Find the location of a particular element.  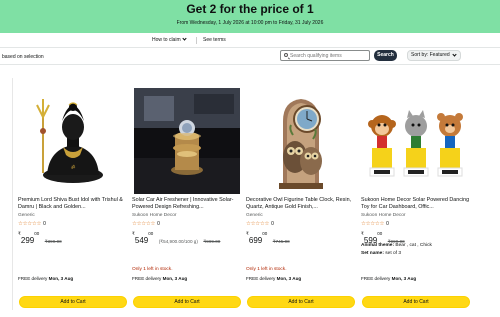

search-field is located at coordinates (325, 55).